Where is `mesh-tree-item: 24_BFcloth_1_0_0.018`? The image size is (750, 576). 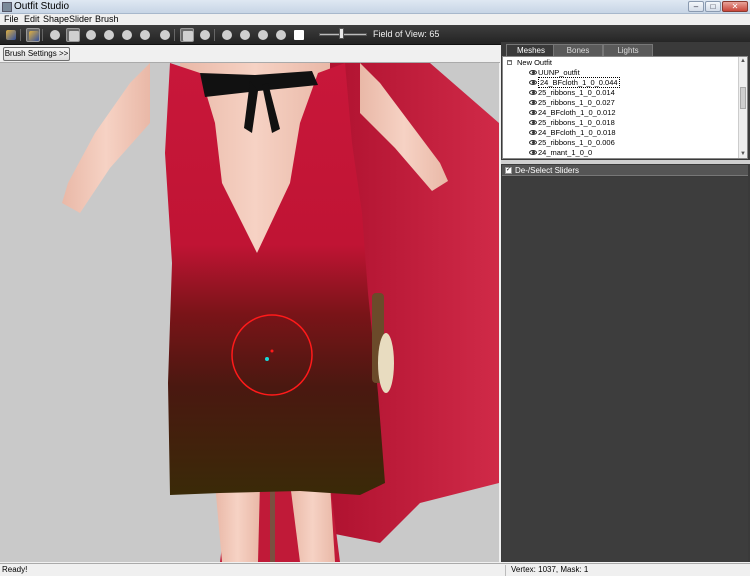
mesh-tree-item: 24_BFcloth_1_0_0.018 is located at coordinates (572, 133).